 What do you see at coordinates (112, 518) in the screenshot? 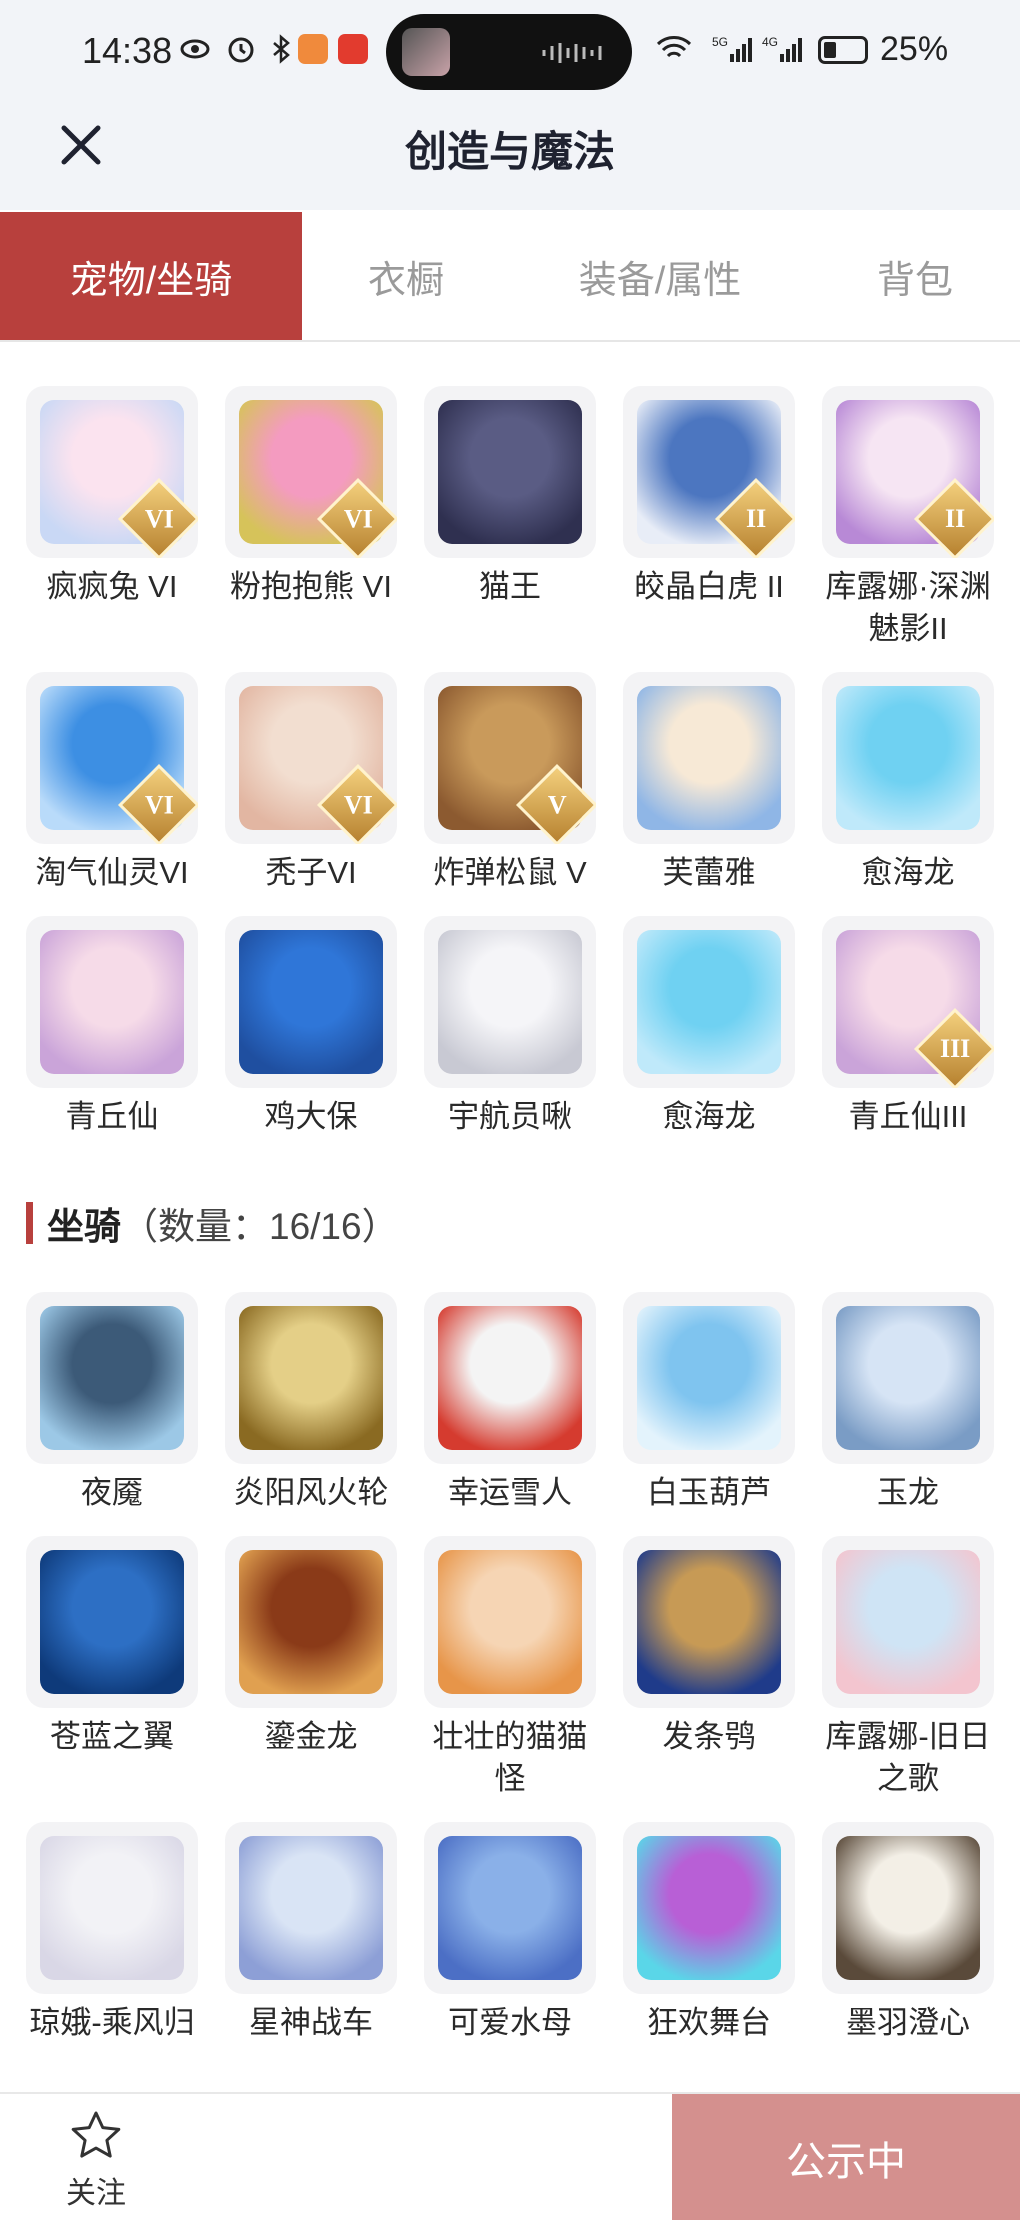
I see `pet-item: VI 疯疯兔 VI` at bounding box center [112, 518].